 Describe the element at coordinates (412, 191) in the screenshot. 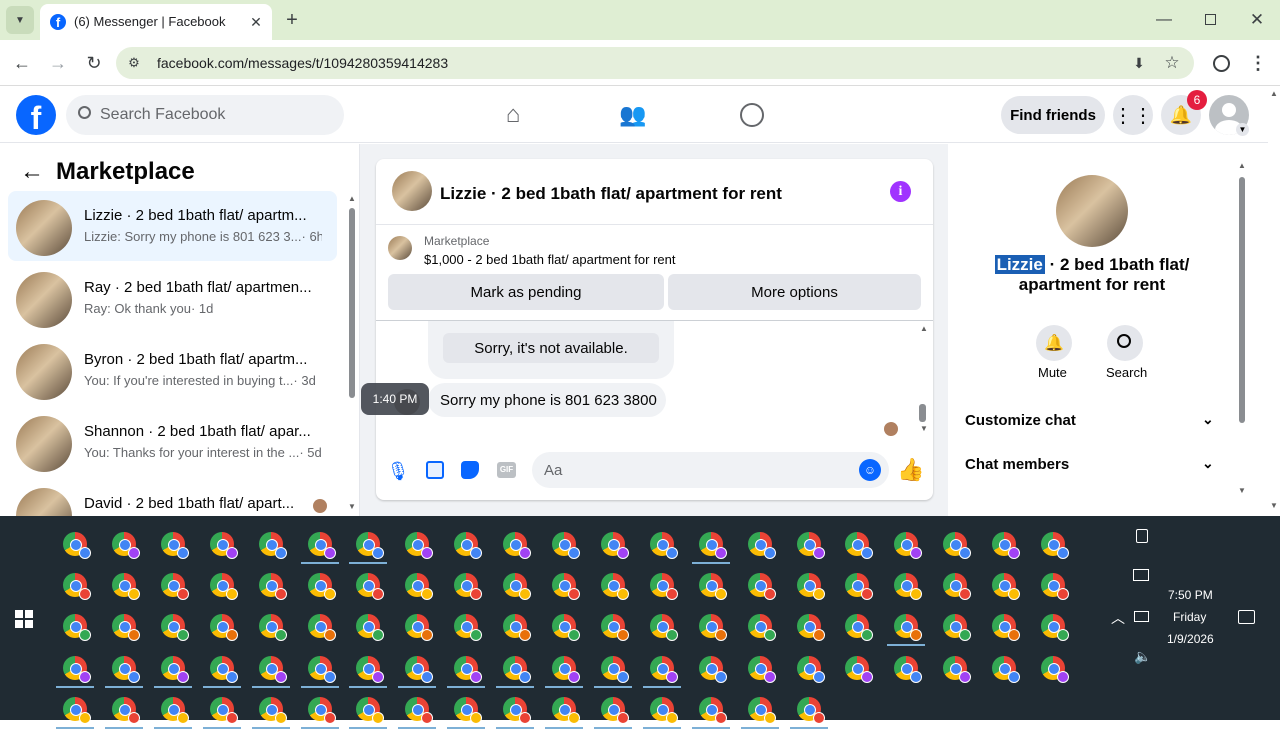

I see `chat-avatar` at that location.